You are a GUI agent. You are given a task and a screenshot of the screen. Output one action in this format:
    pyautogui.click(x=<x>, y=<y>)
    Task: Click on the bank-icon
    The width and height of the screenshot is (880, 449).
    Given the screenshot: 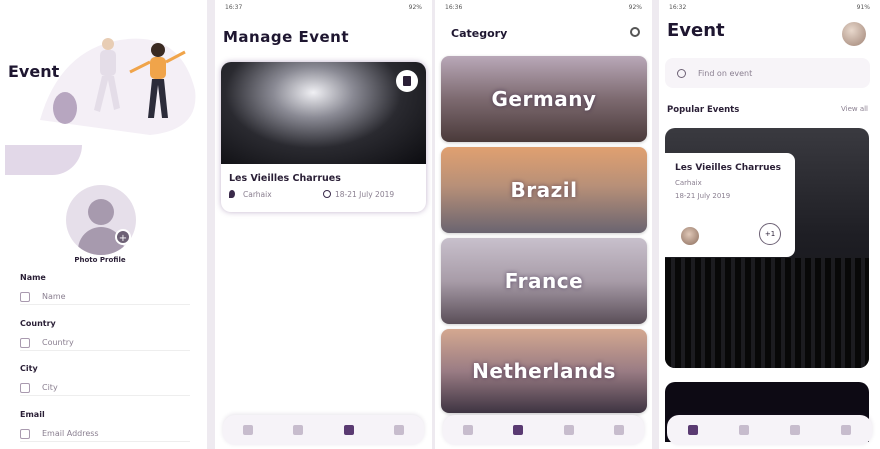 What is the action you would take?
    pyautogui.click(x=25, y=342)
    